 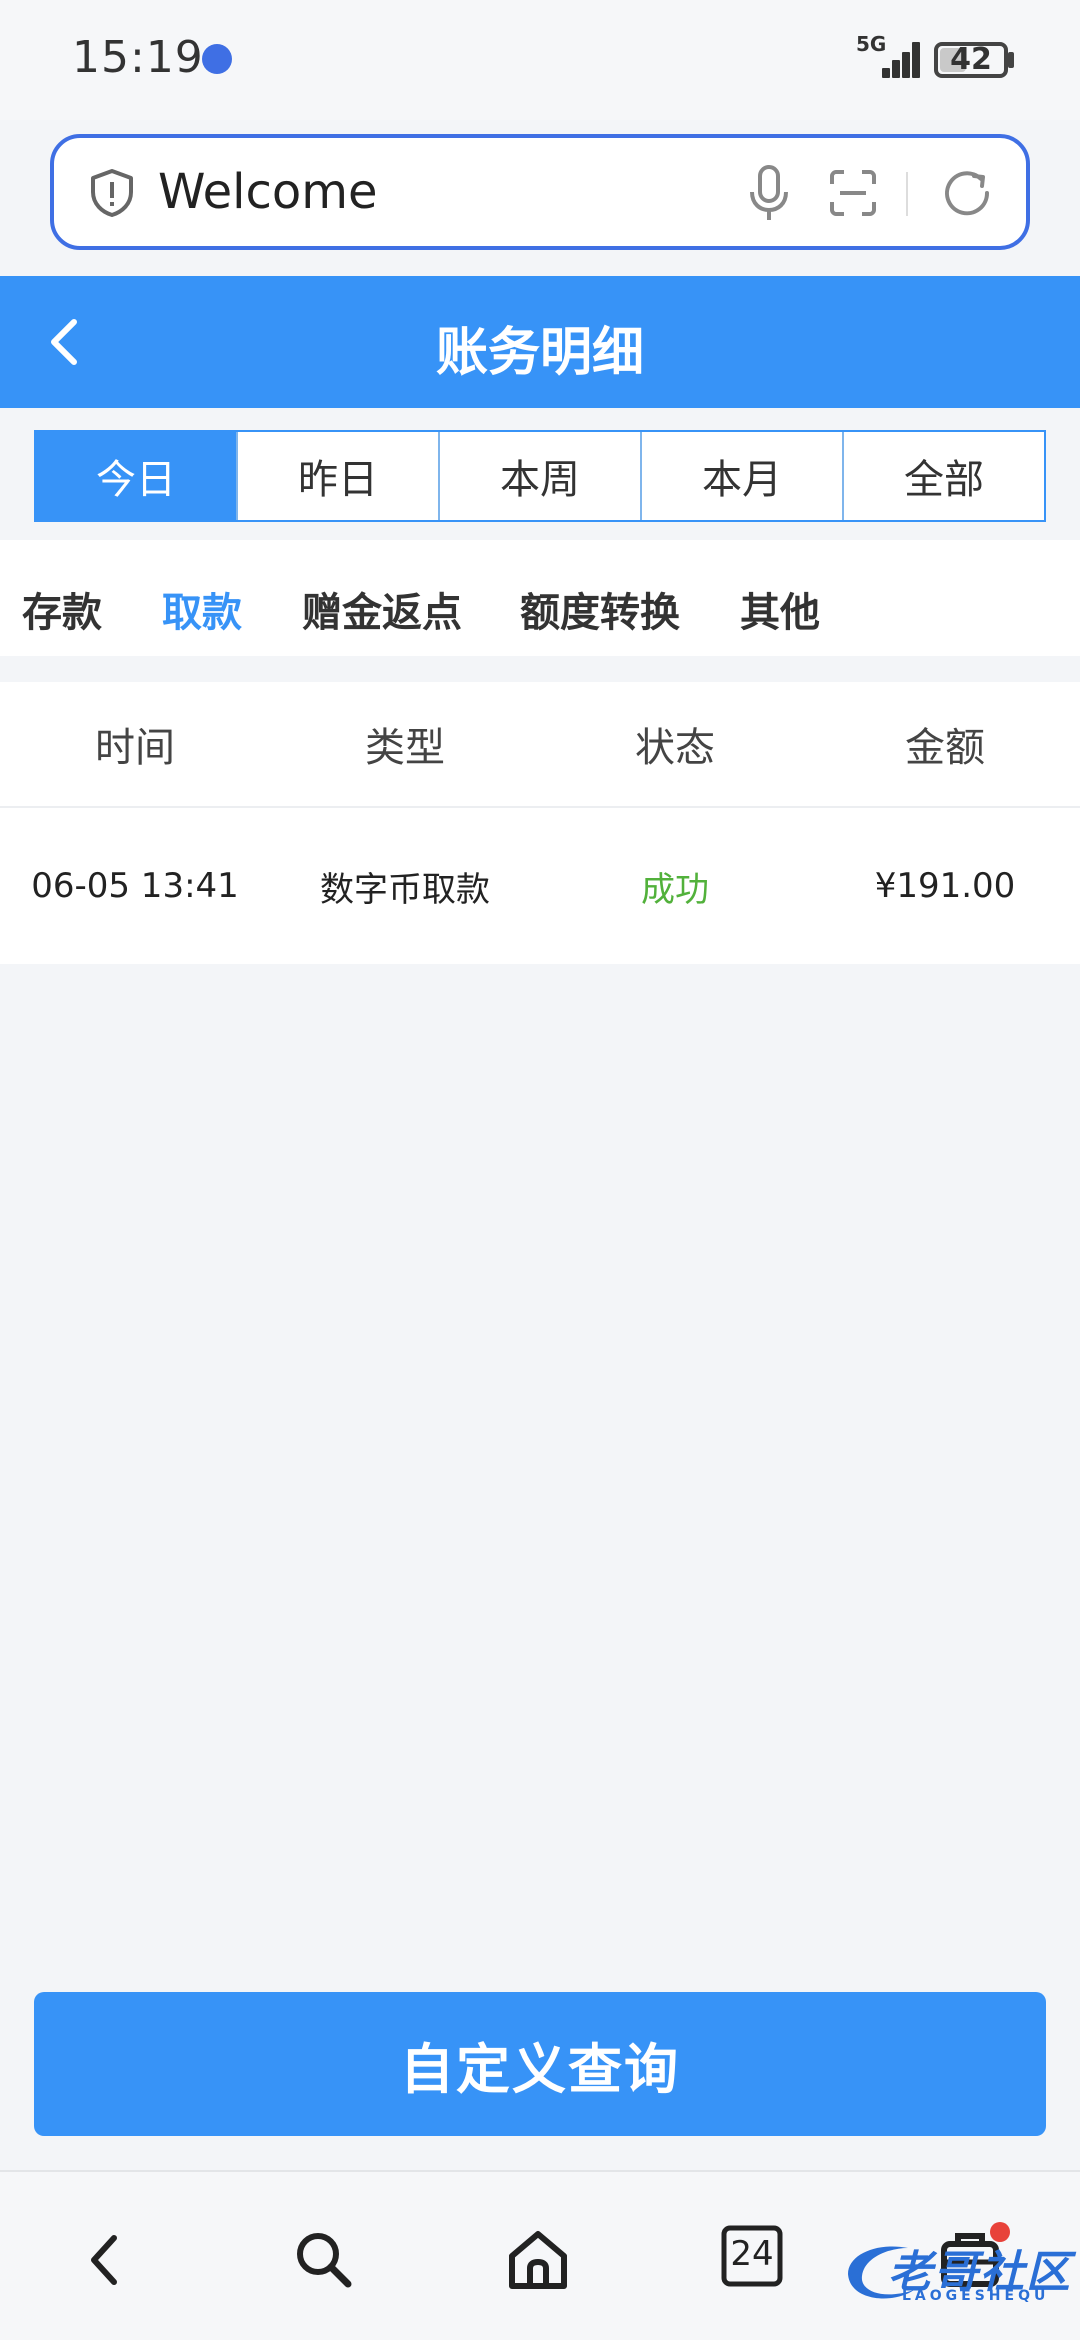 I want to click on column-amount: 金额, so click(x=945, y=748).